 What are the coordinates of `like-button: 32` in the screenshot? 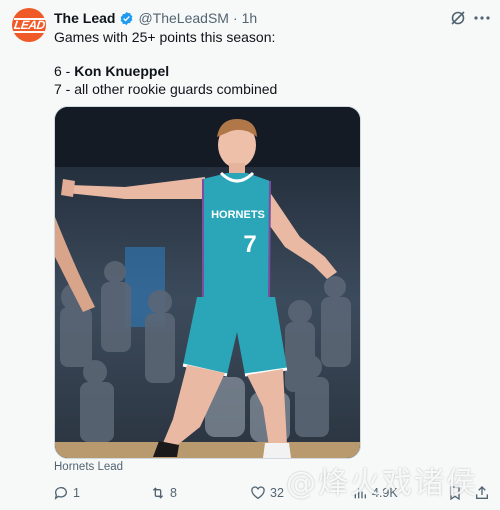 It's located at (267, 493).